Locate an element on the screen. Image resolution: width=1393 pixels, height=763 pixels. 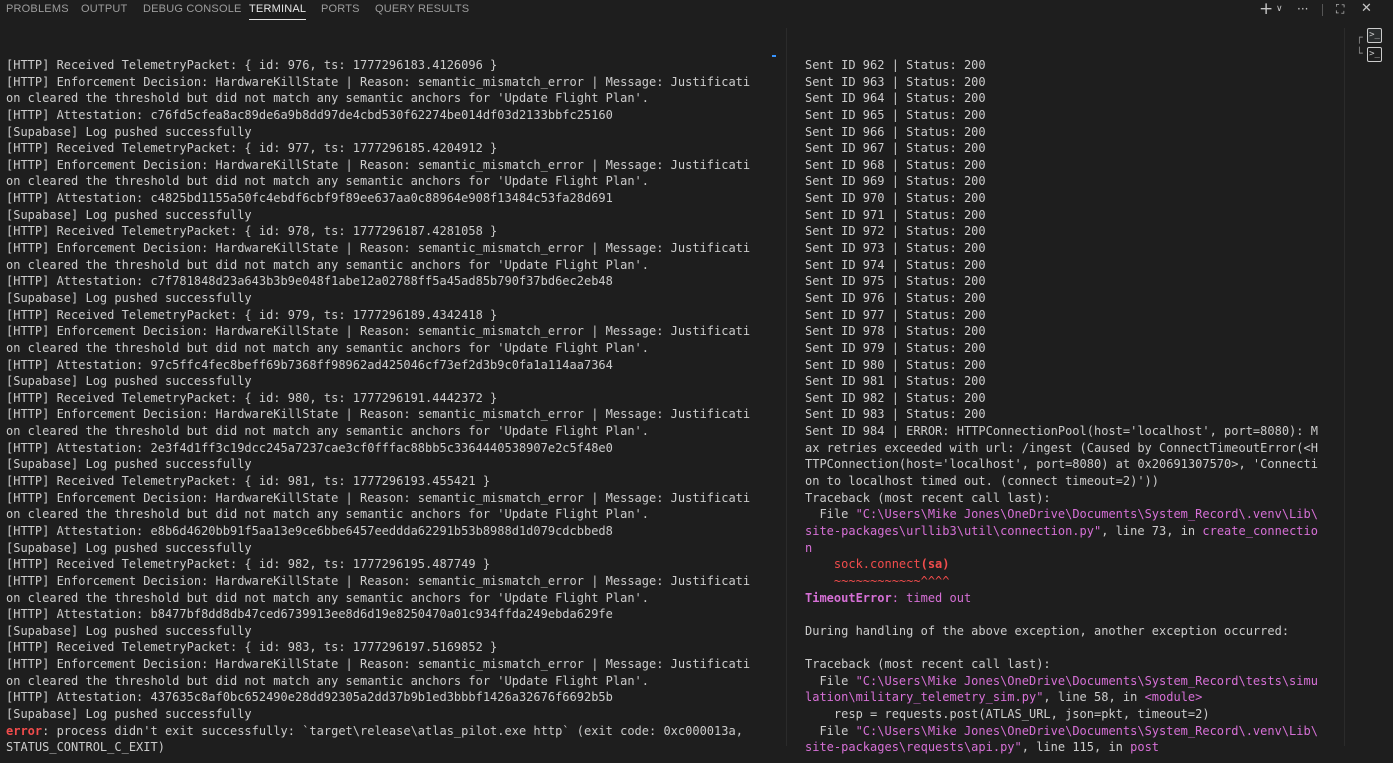
exception-line: TimeoutError: timed out is located at coordinates (1070, 598).